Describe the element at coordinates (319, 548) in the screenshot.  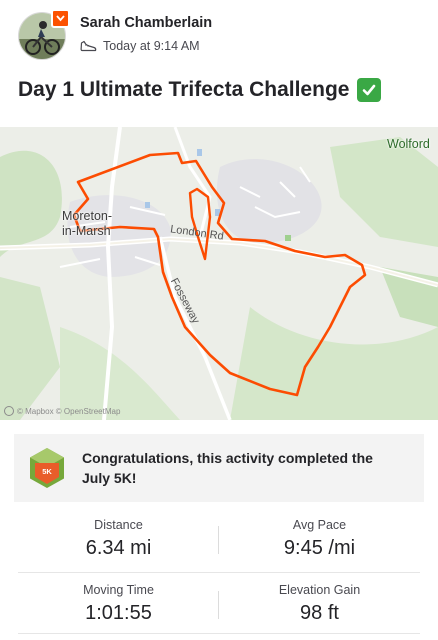
I see `stat-value: 9:45 /mi` at that location.